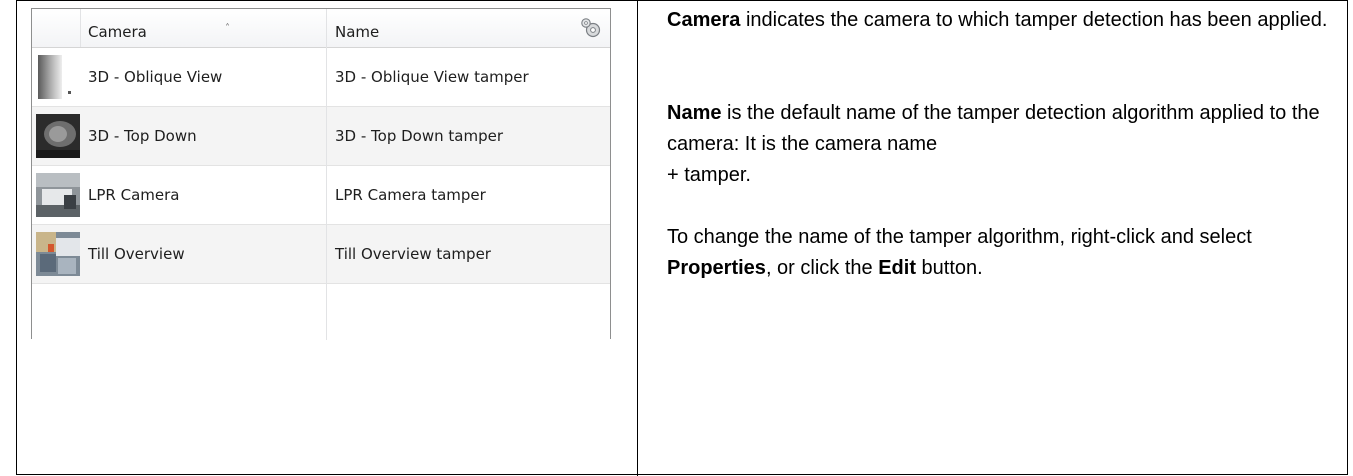 The image size is (1353, 476). I want to click on name-term: Name, so click(694, 113).